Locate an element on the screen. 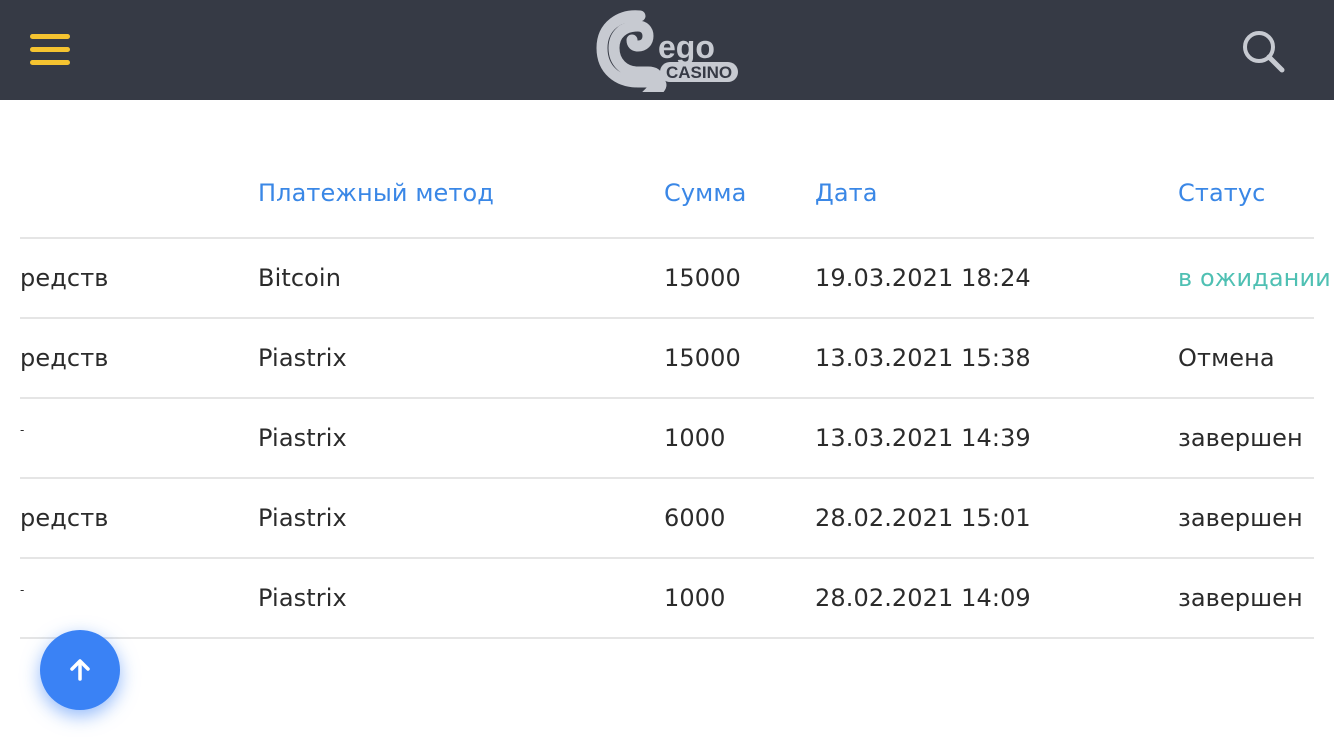  logo-sub-text: CASINO is located at coordinates (699, 72).